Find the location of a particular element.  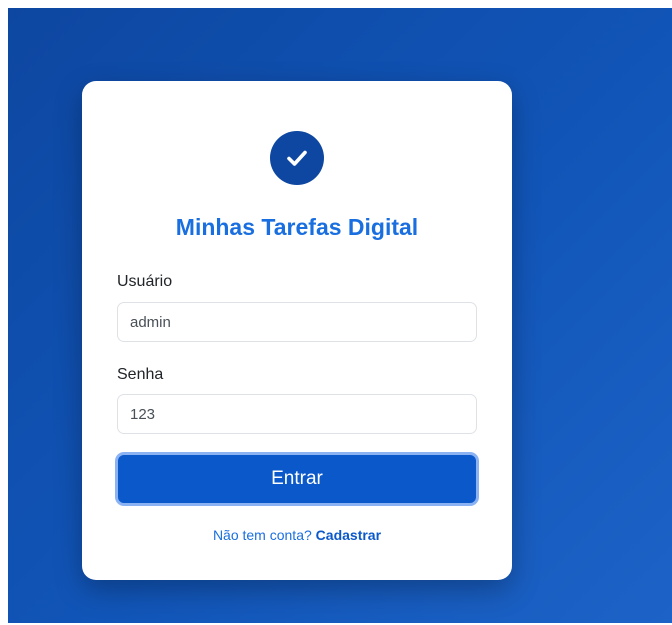

checkmark-icon is located at coordinates (297, 158).